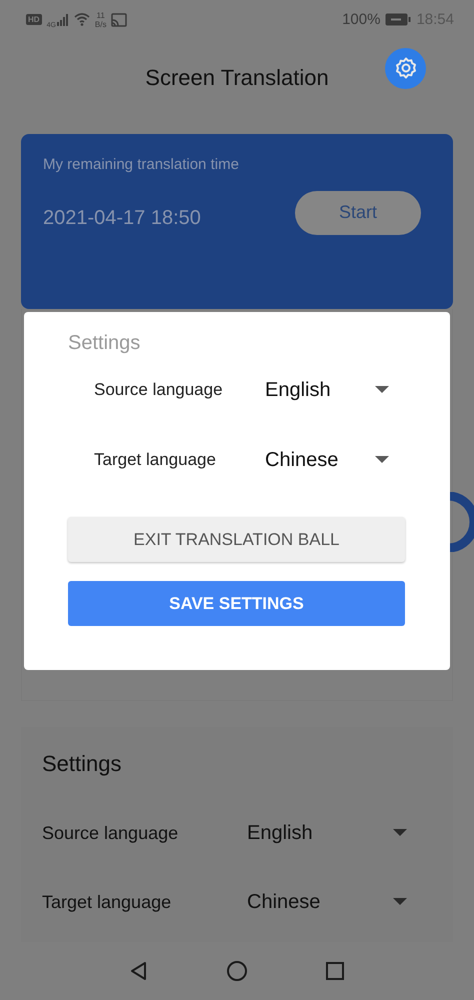  What do you see at coordinates (236, 539) in the screenshot?
I see `exit-button: EXIT TRANSLATION BALL` at bounding box center [236, 539].